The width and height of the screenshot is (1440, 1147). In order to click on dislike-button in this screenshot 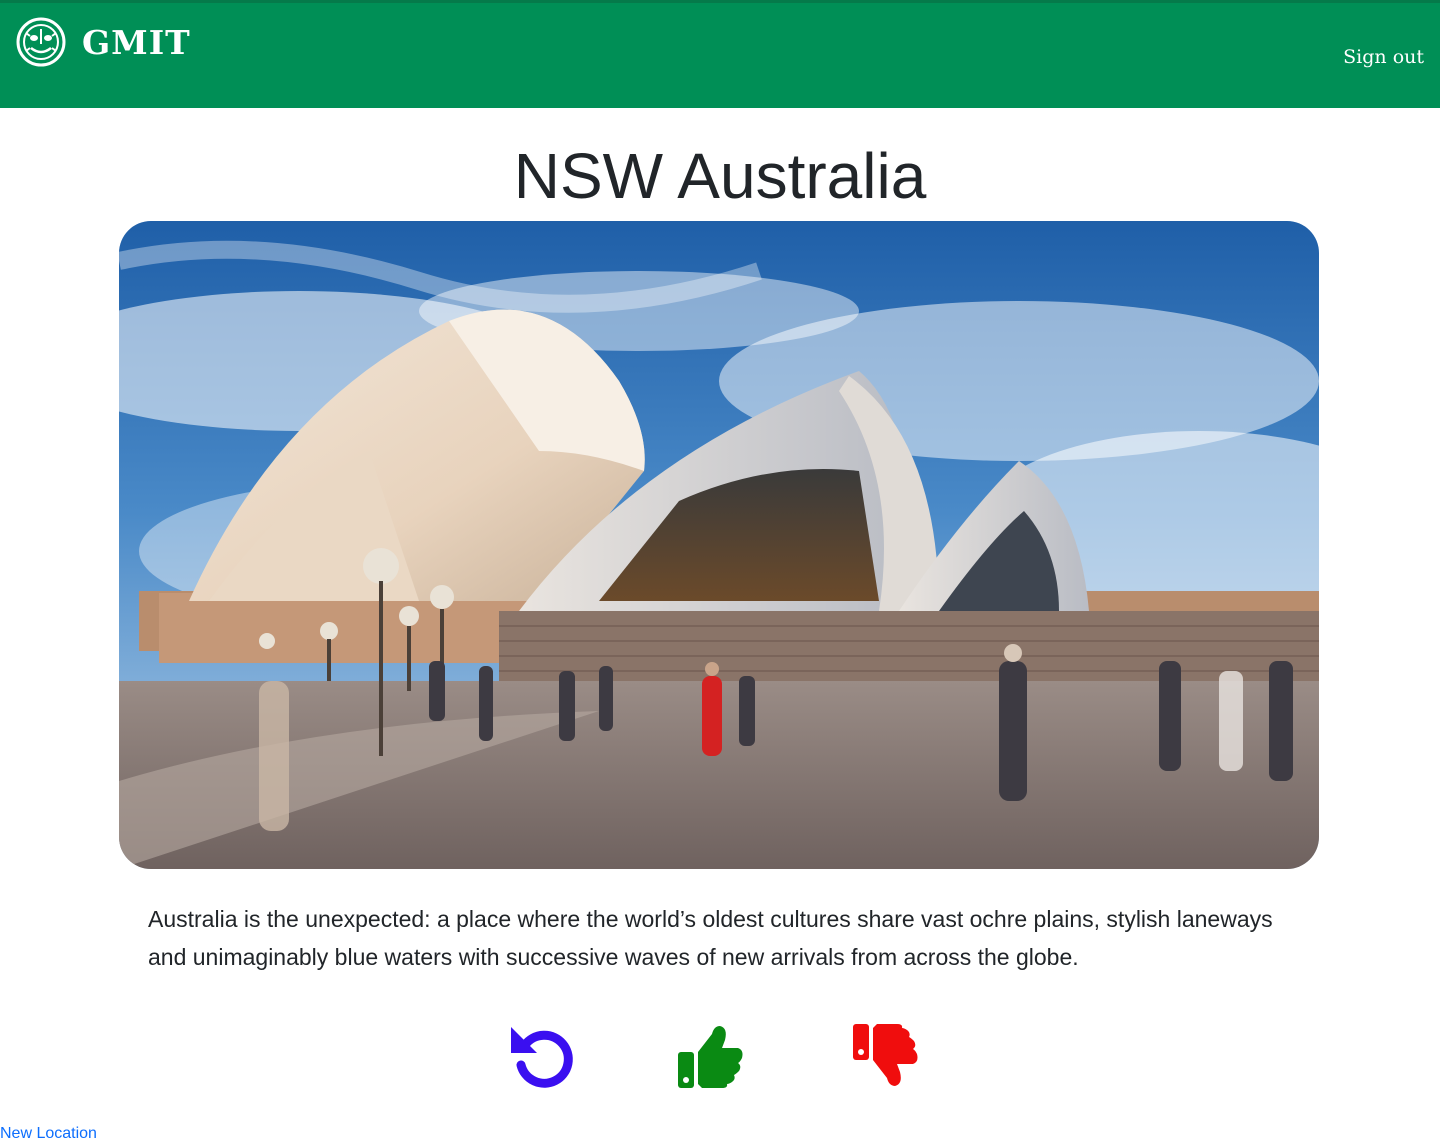, I will do `click(885, 1056)`.